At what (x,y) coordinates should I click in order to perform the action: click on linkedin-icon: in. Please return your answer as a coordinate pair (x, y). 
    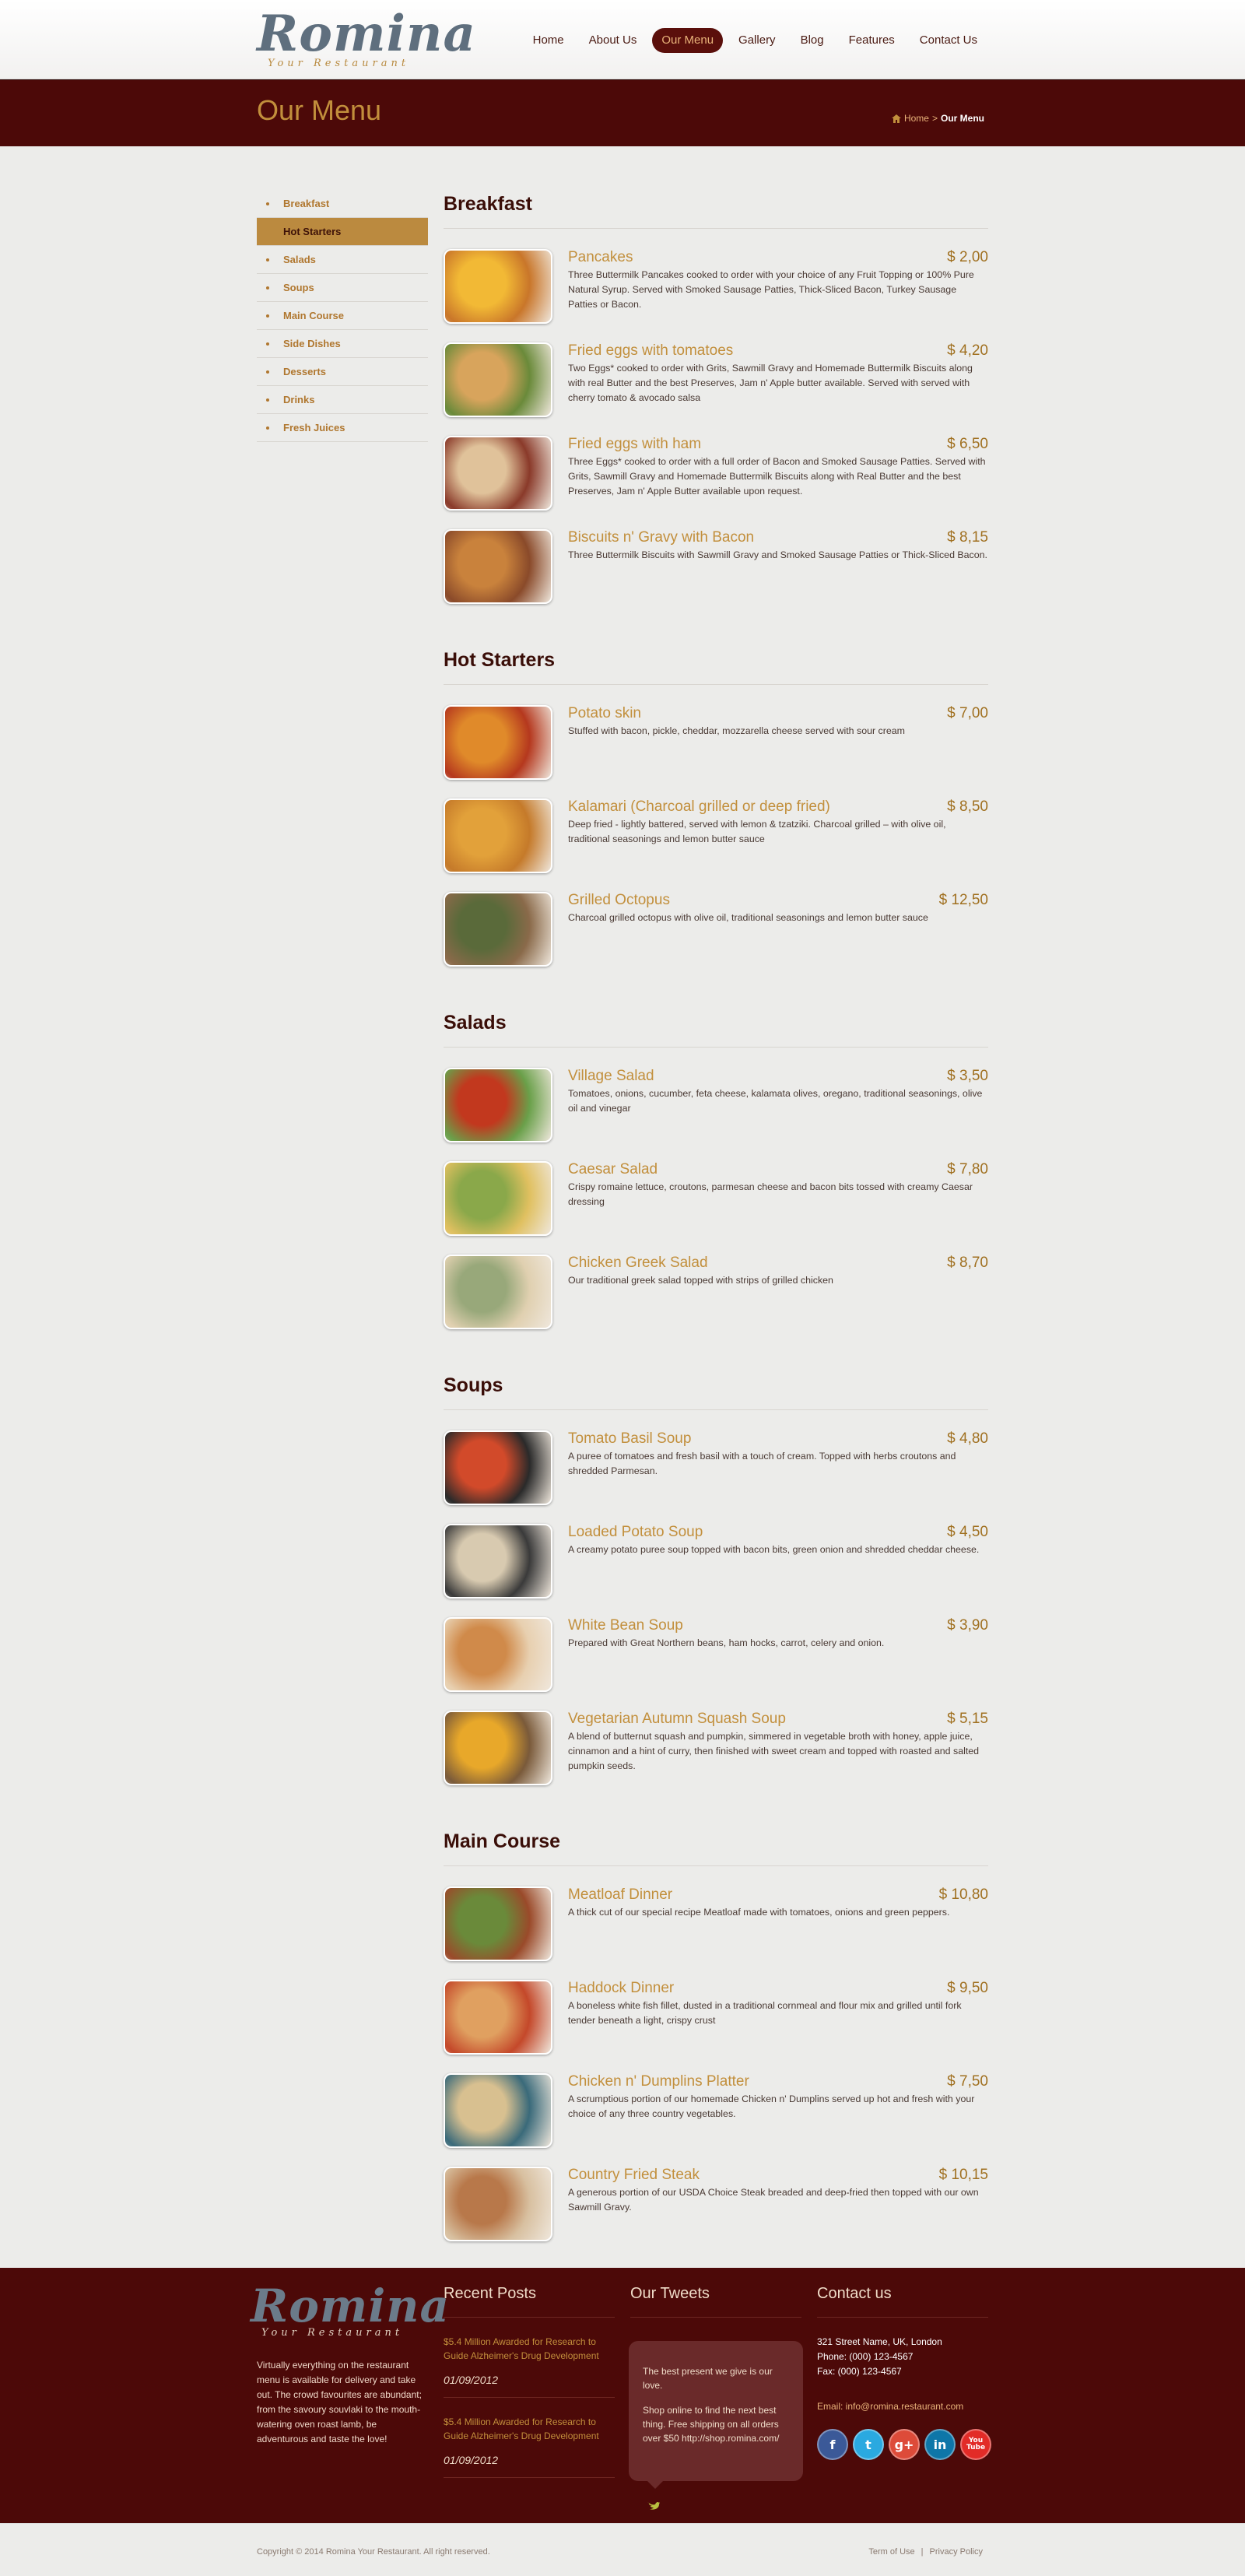
    Looking at the image, I should click on (940, 2444).